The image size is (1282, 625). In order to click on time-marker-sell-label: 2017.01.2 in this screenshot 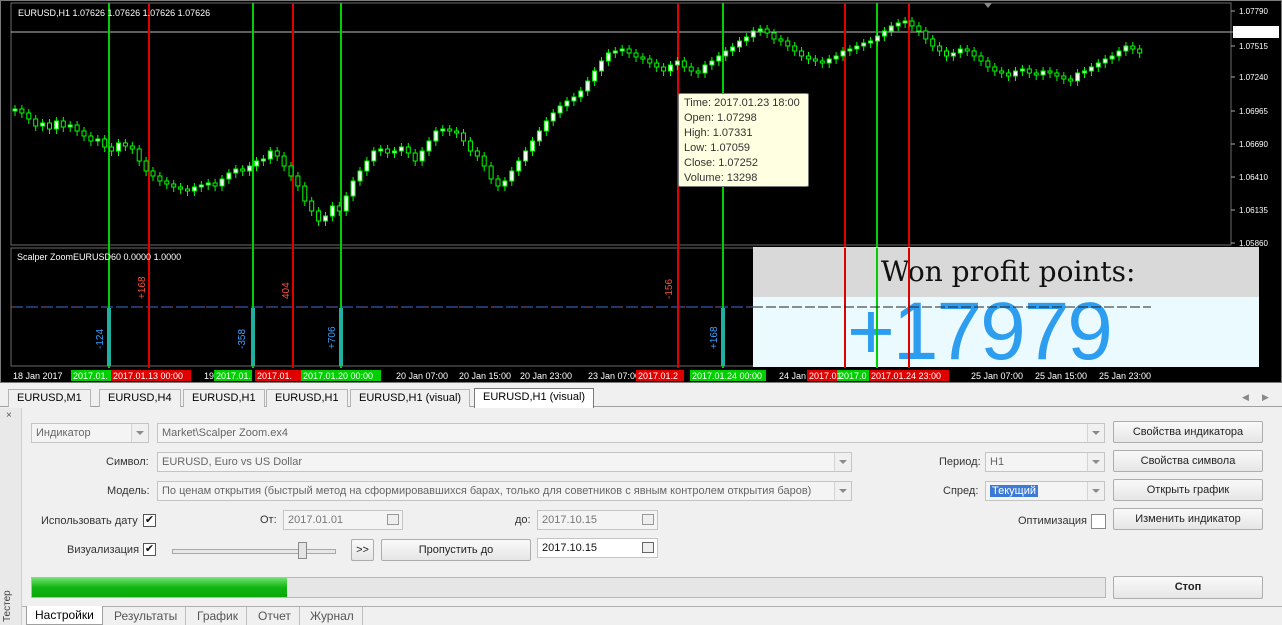, I will do `click(658, 376)`.